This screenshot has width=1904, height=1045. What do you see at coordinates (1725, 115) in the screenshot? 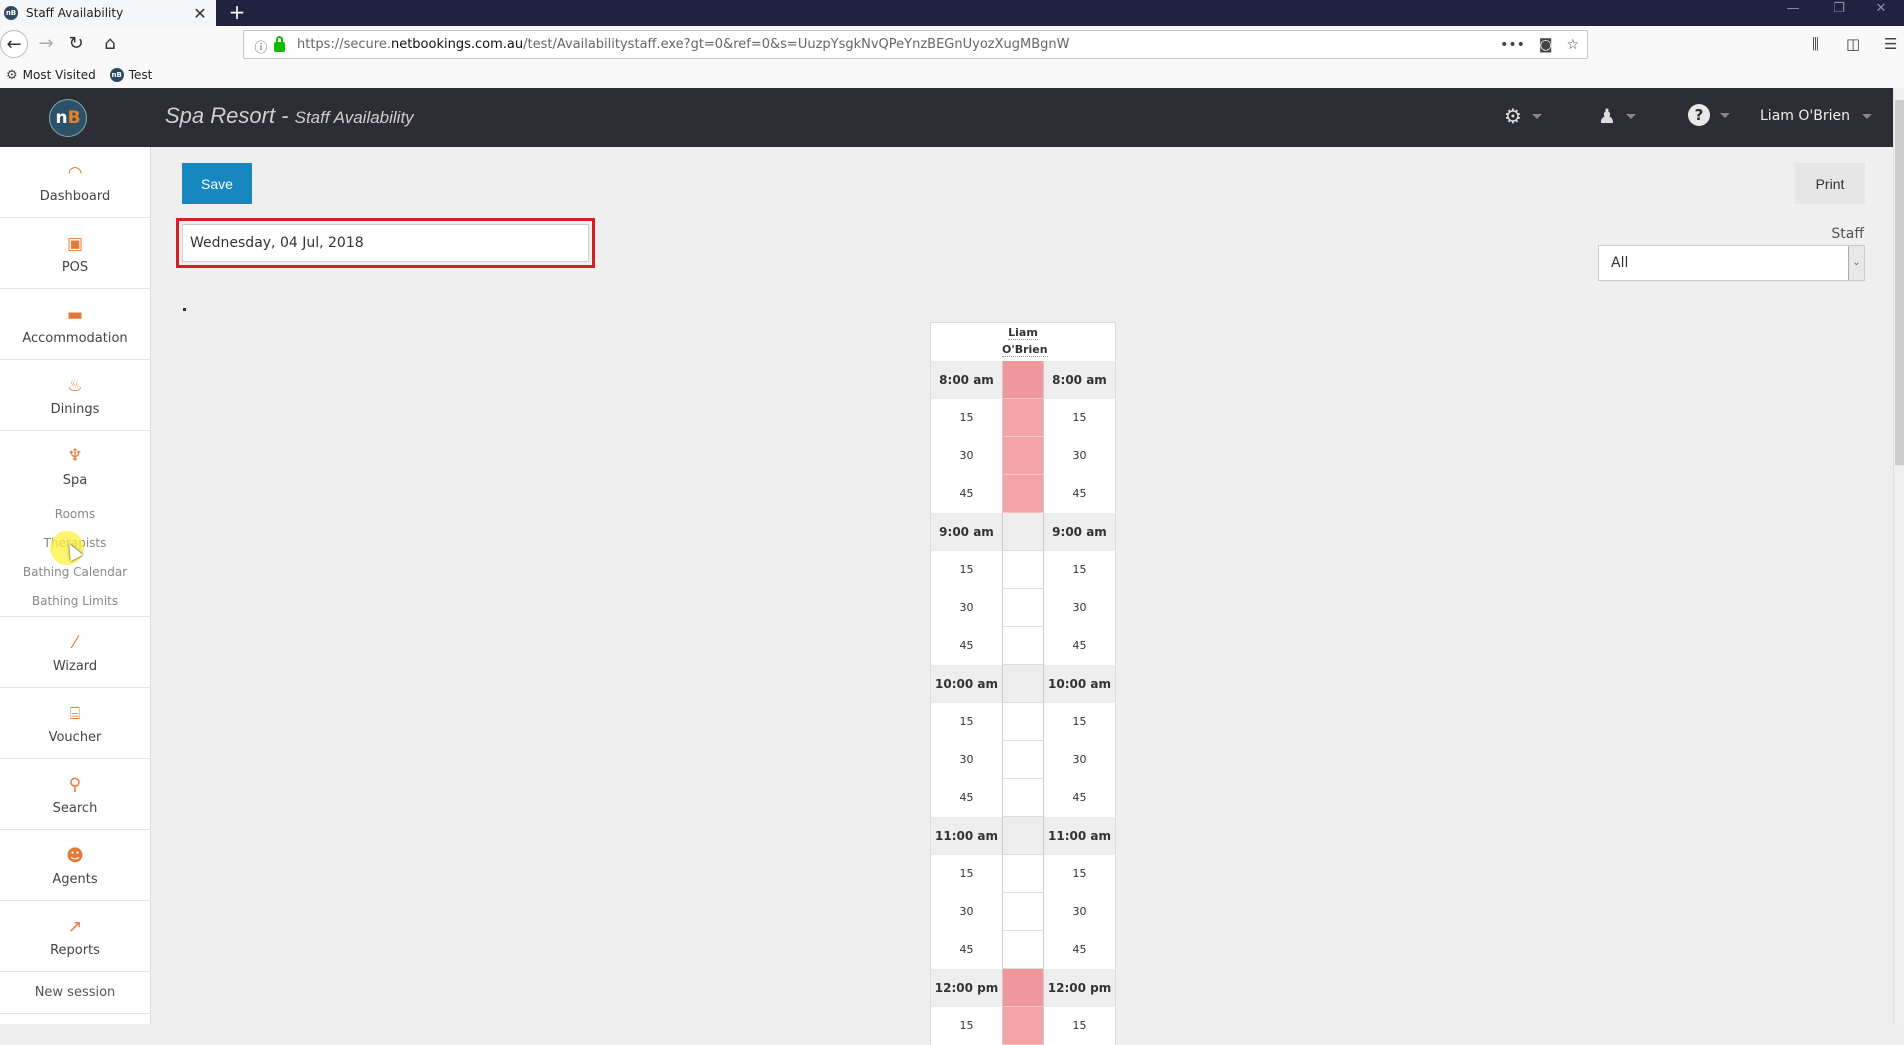
I see `chevron-down-icon` at bounding box center [1725, 115].